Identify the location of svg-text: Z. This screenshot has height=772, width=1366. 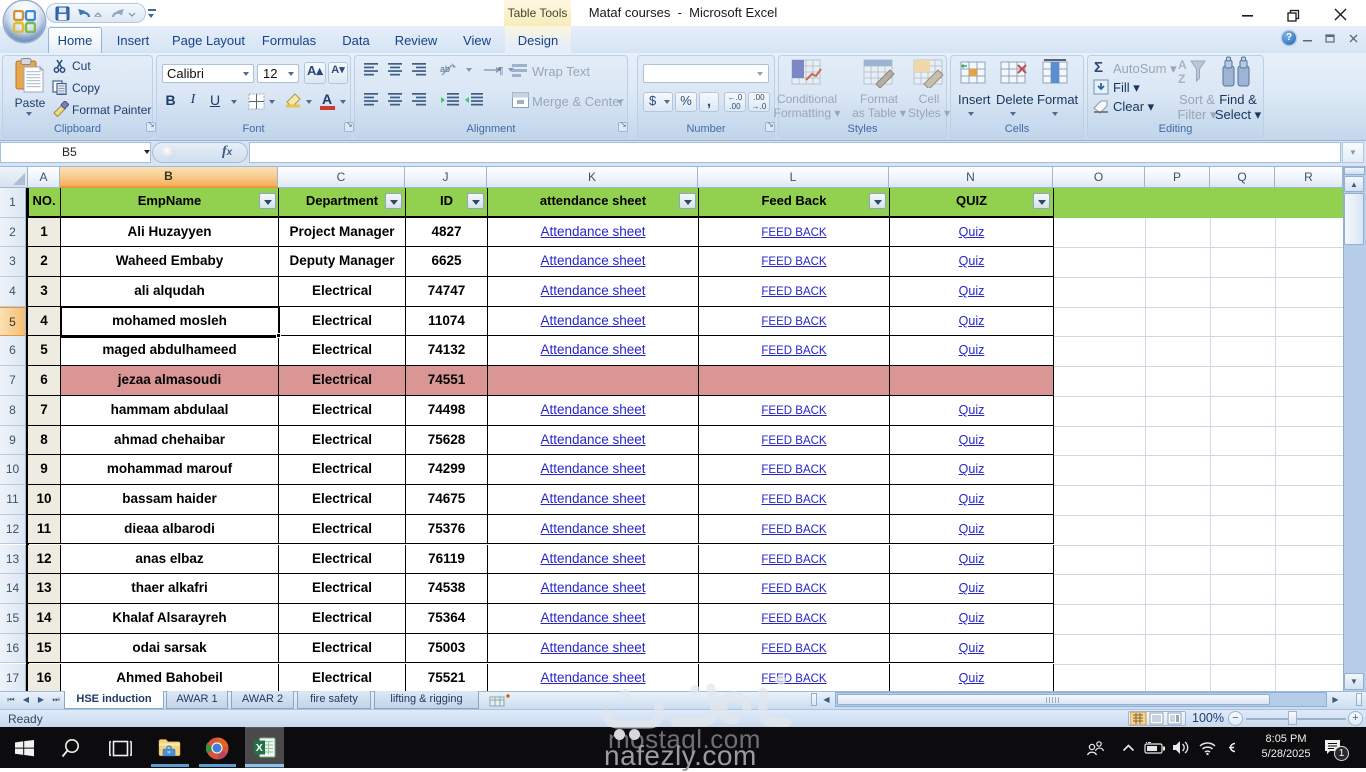
(1181, 79).